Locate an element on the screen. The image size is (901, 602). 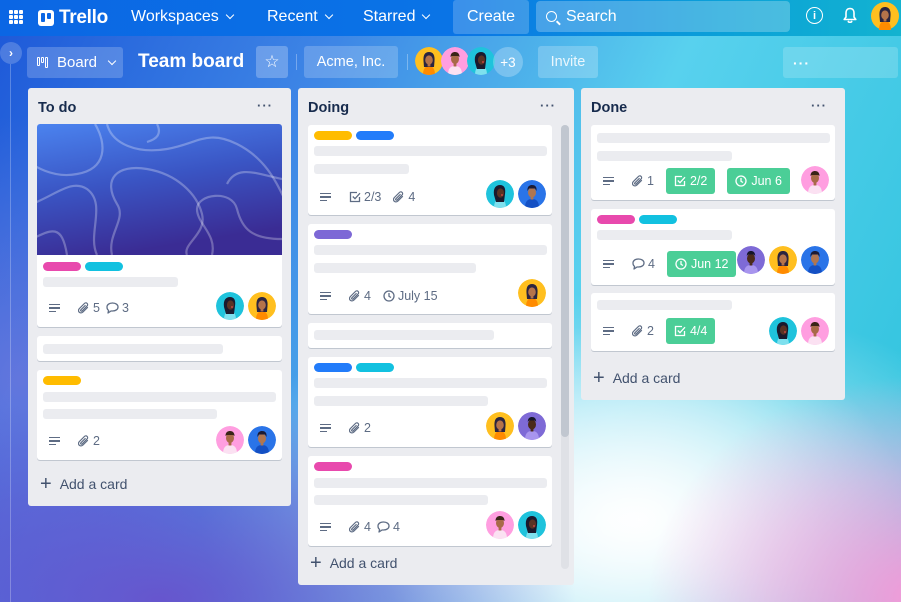
card-badges: 4 July 15 is located at coordinates (383, 296).